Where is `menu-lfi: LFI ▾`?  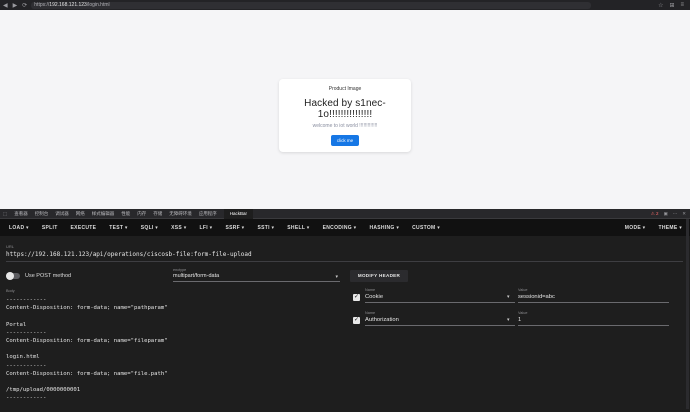
menu-lfi: LFI ▾ is located at coordinates (206, 228).